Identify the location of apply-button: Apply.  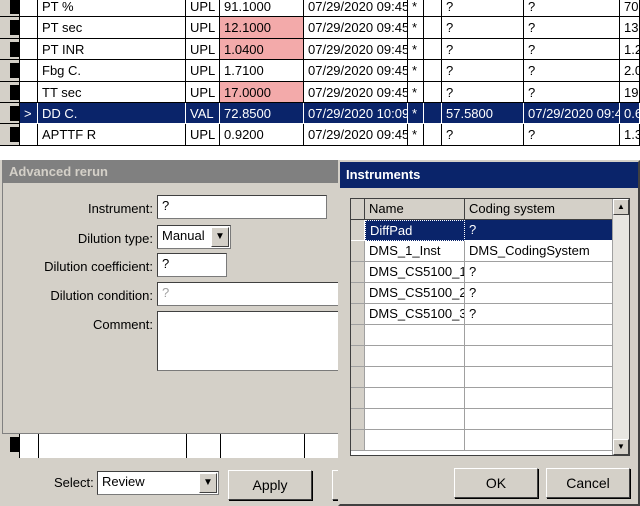
(270, 485).